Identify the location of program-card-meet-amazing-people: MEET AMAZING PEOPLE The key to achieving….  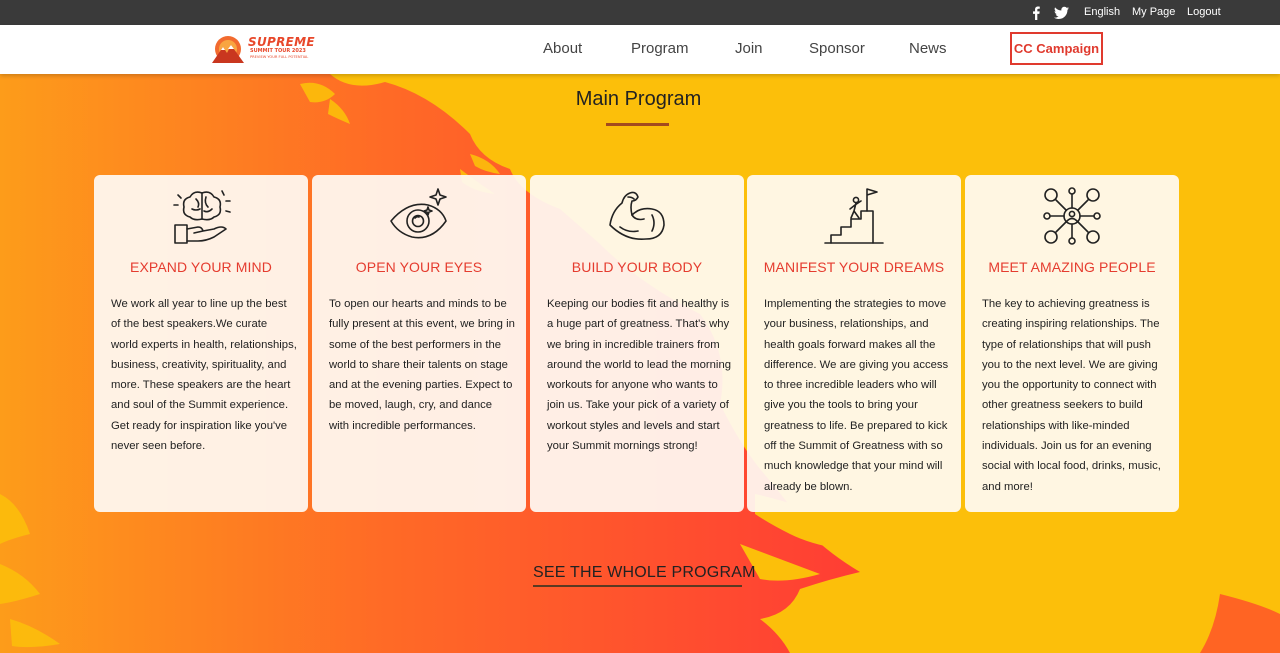
(1072, 343).